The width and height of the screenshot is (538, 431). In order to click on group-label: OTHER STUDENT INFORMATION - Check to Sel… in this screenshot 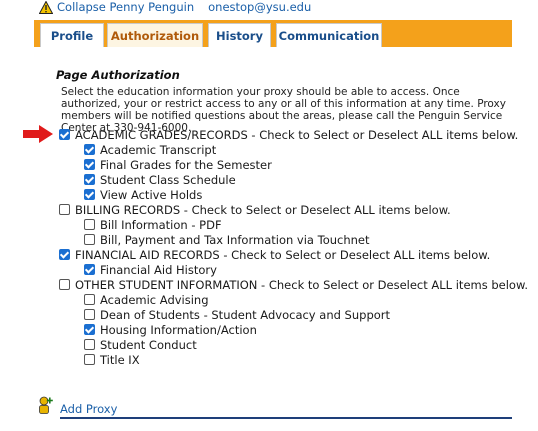, I will do `click(301, 284)`.